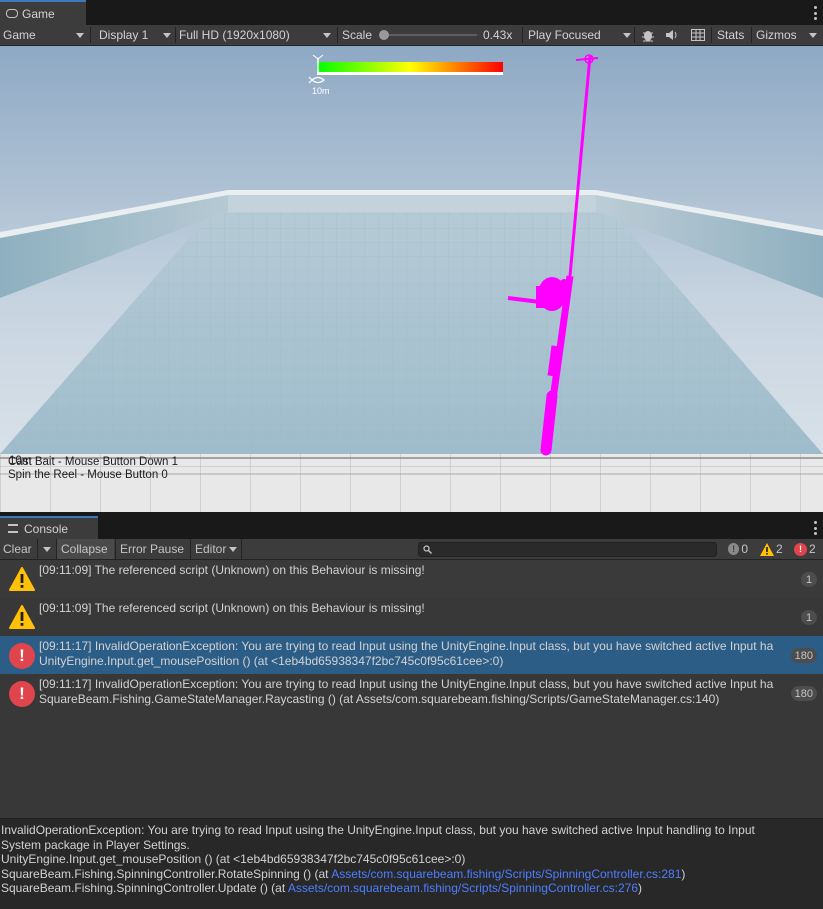  Describe the element at coordinates (733, 35) in the screenshot. I see `stats-button: Stats` at that location.